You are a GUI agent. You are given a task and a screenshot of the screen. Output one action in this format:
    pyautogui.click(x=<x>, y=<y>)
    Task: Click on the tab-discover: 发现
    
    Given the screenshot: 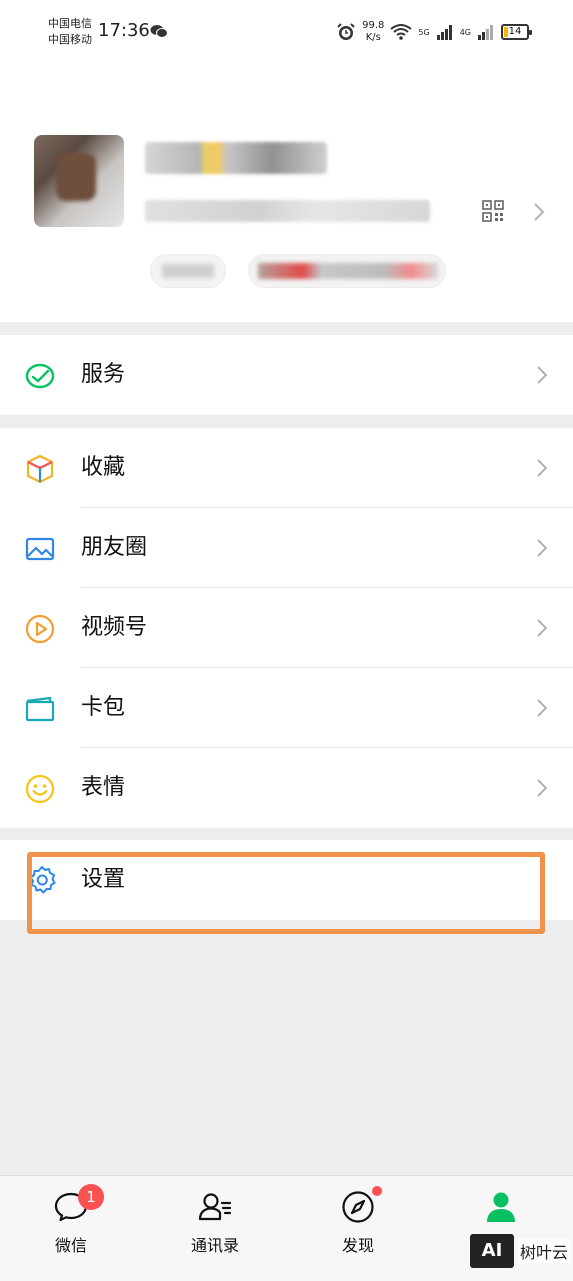 What is the action you would take?
    pyautogui.click(x=358, y=1224)
    